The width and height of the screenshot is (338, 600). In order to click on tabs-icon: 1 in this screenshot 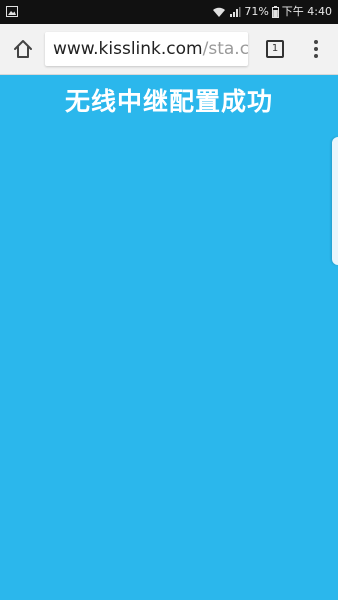, I will do `click(275, 49)`.